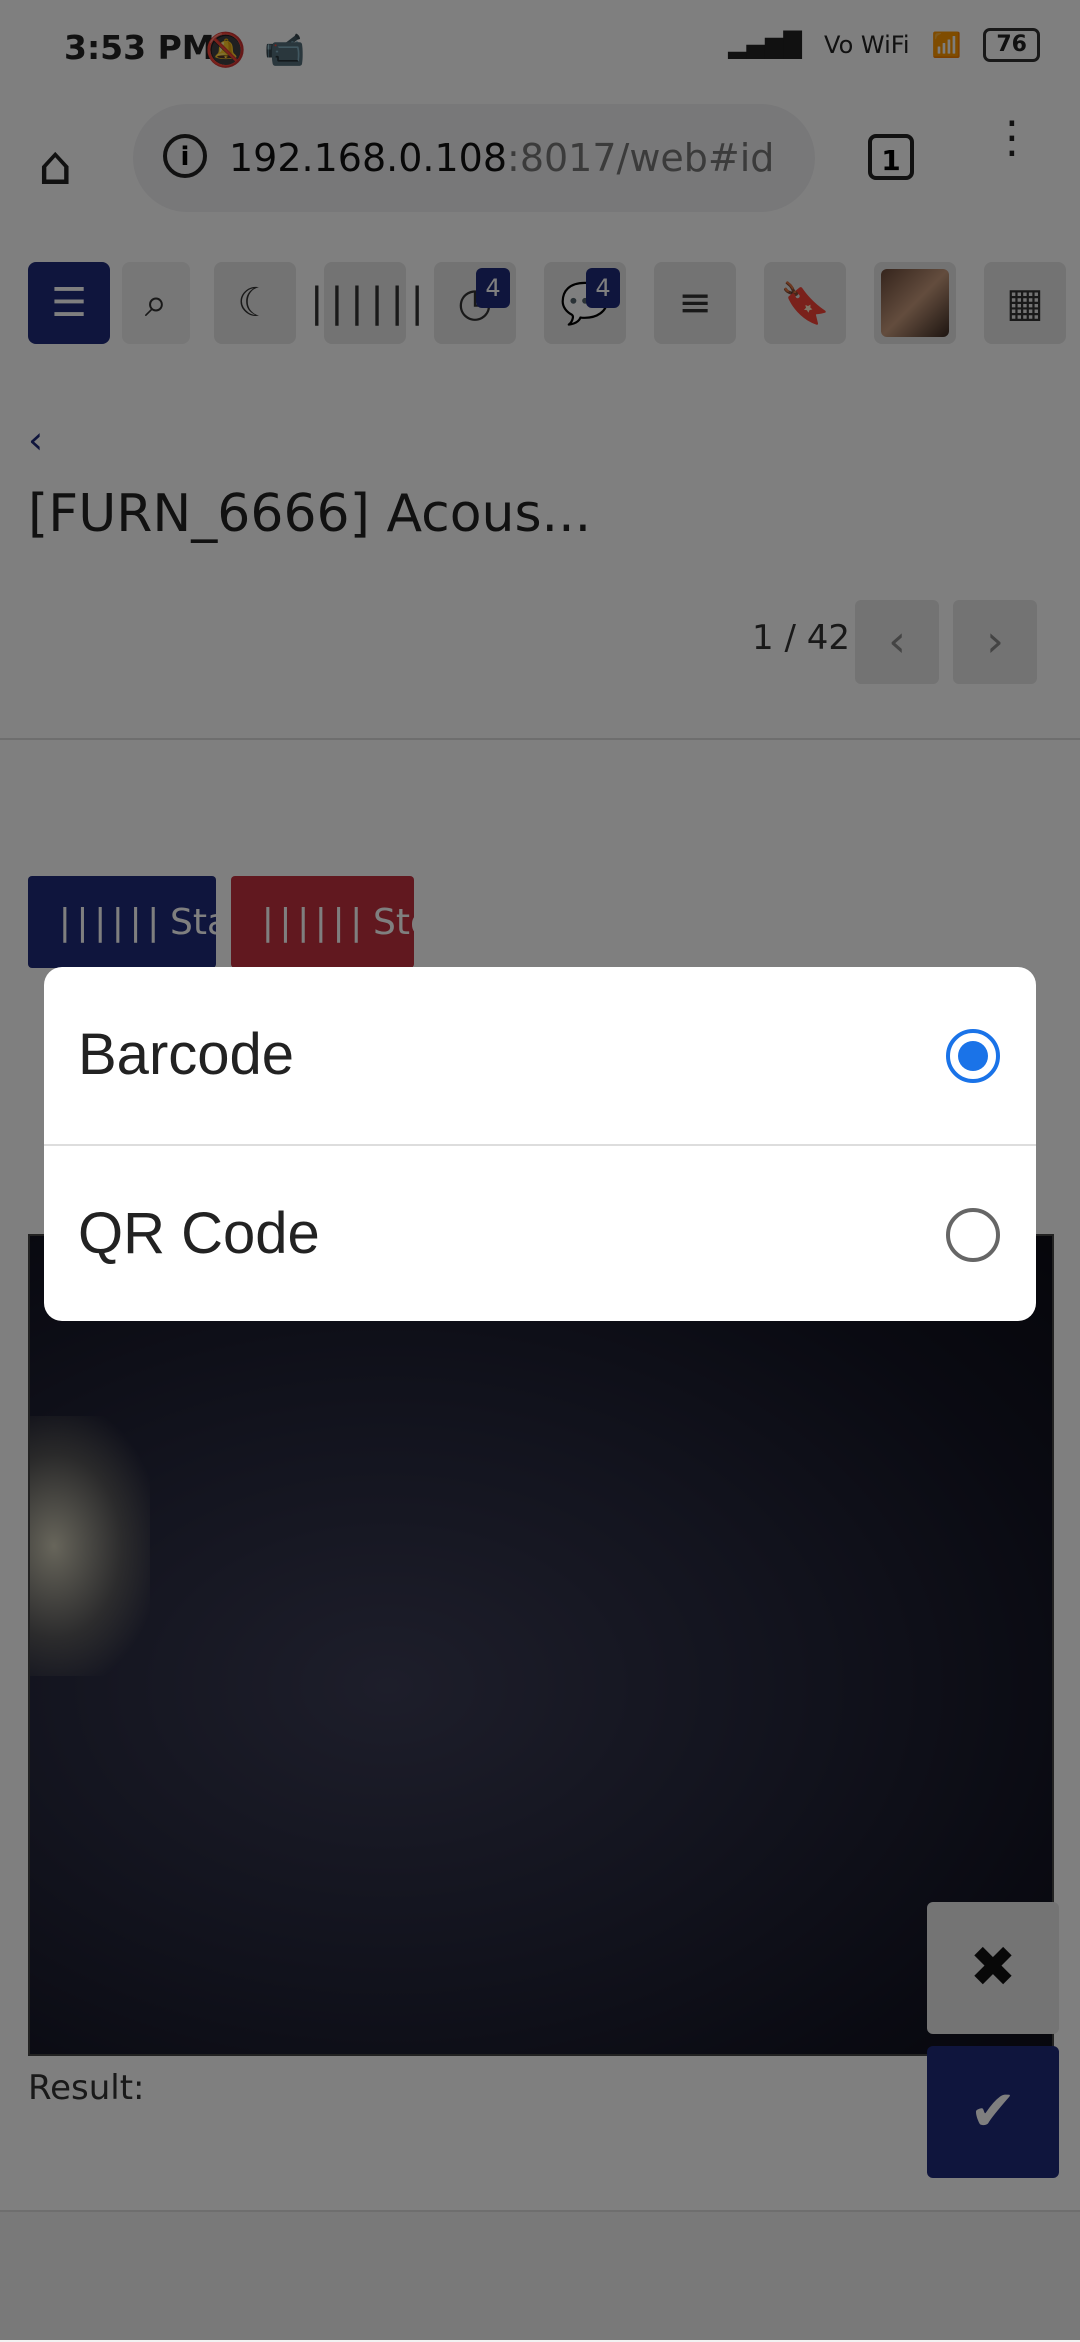 The height and width of the screenshot is (2342, 1080). Describe the element at coordinates (973, 1235) in the screenshot. I see `radio-unselected-icon` at that location.